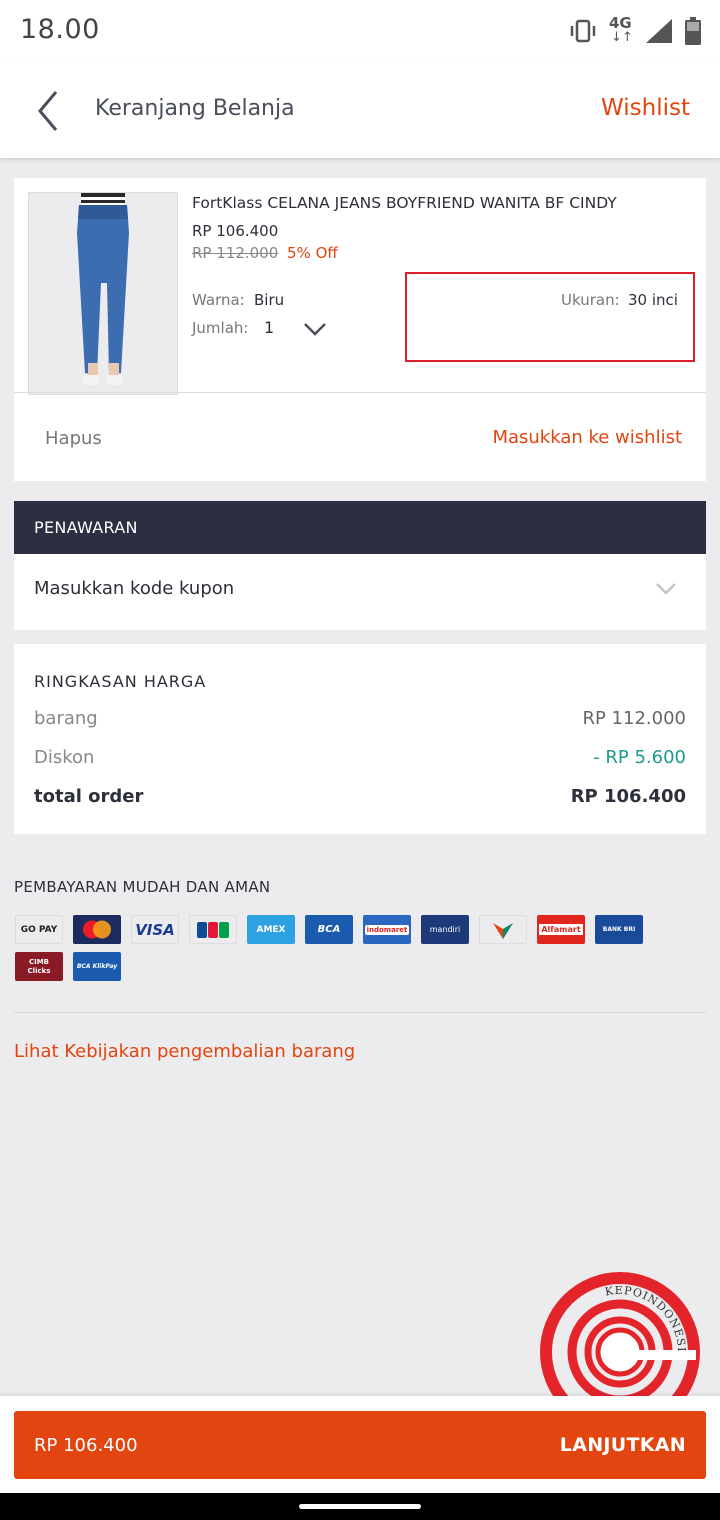 Image resolution: width=720 pixels, height=1520 pixels. What do you see at coordinates (271, 929) in the screenshot?
I see `amex-logo: AMEX` at bounding box center [271, 929].